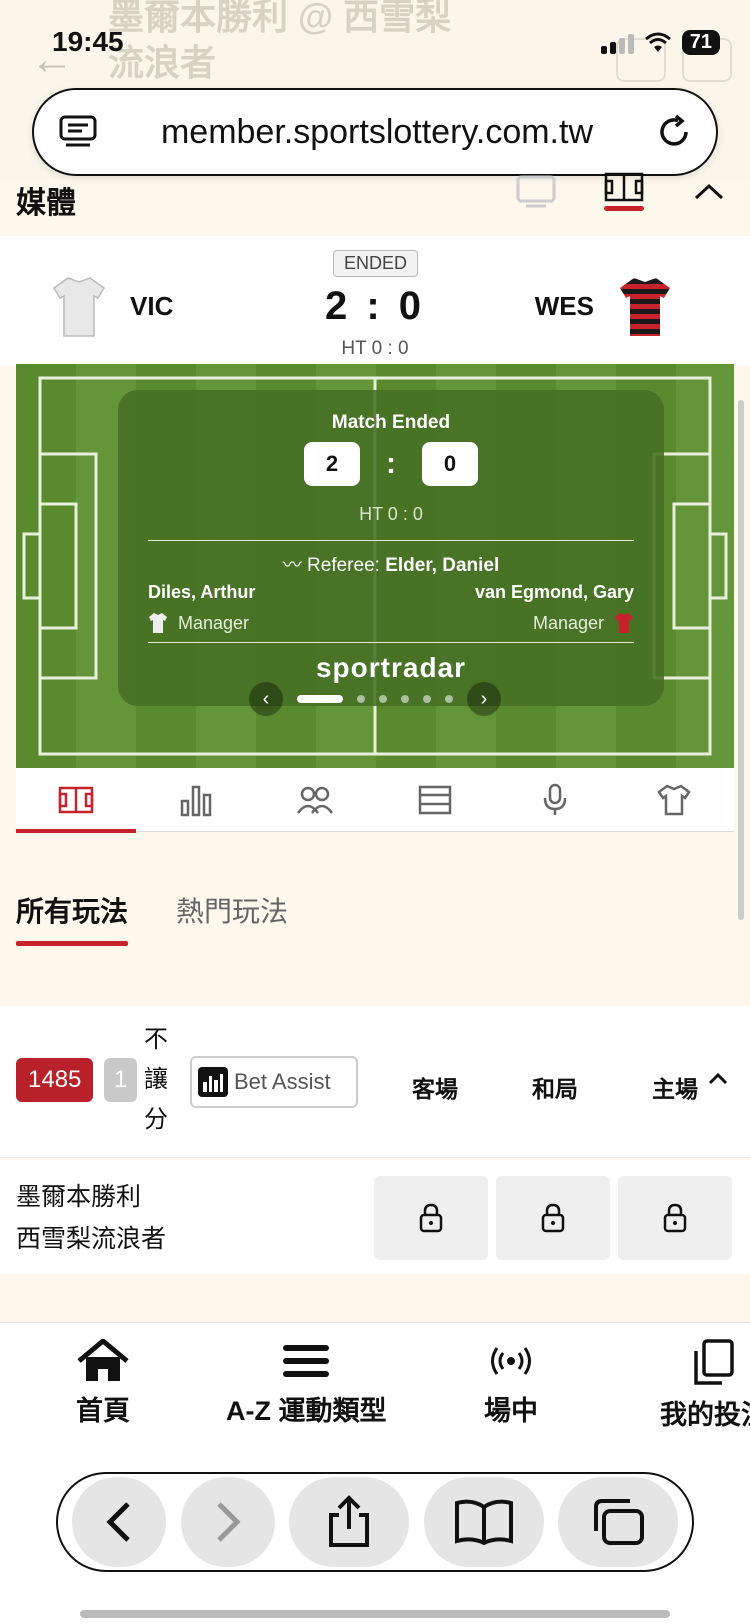  I want to click on odds-draw-cell, so click(553, 1218).